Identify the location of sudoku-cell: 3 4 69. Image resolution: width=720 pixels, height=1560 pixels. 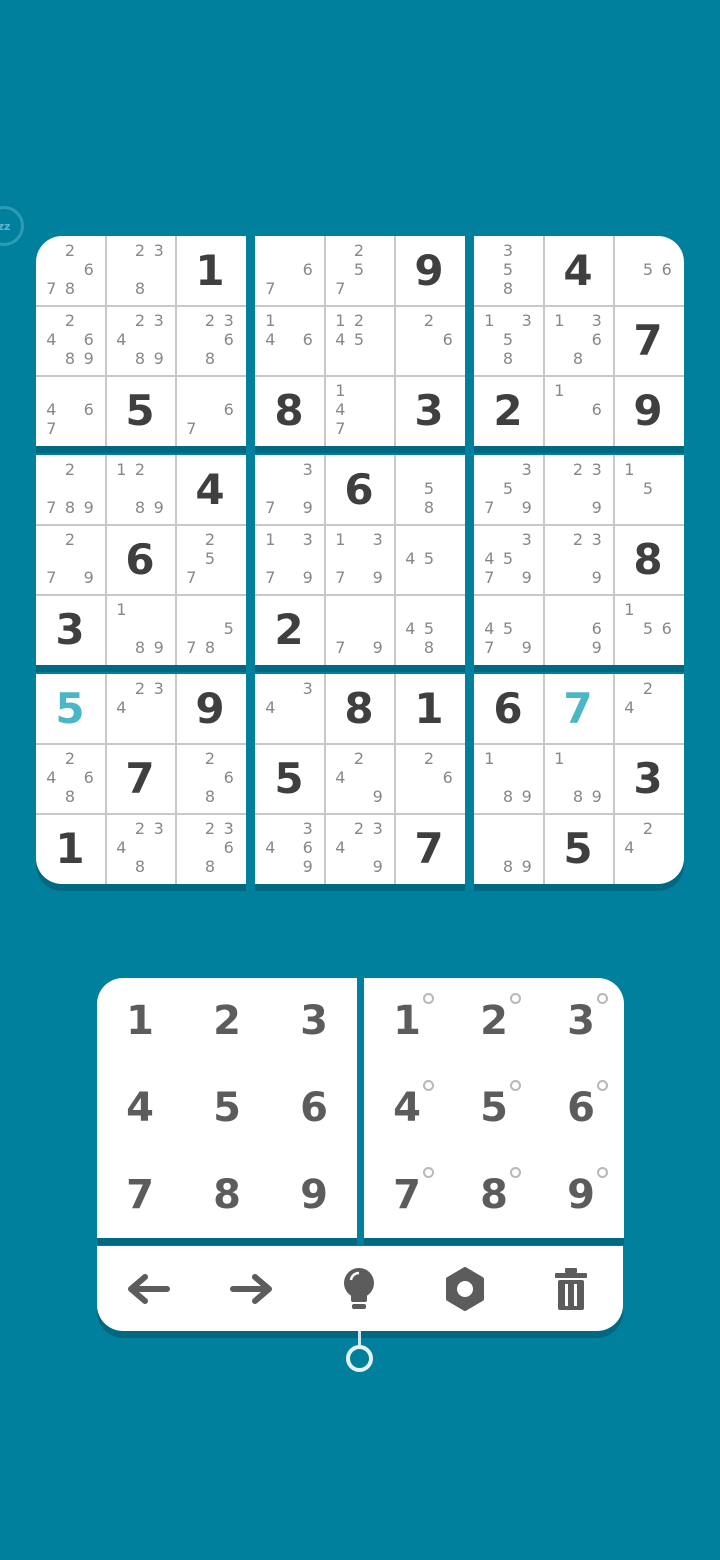
(289, 848).